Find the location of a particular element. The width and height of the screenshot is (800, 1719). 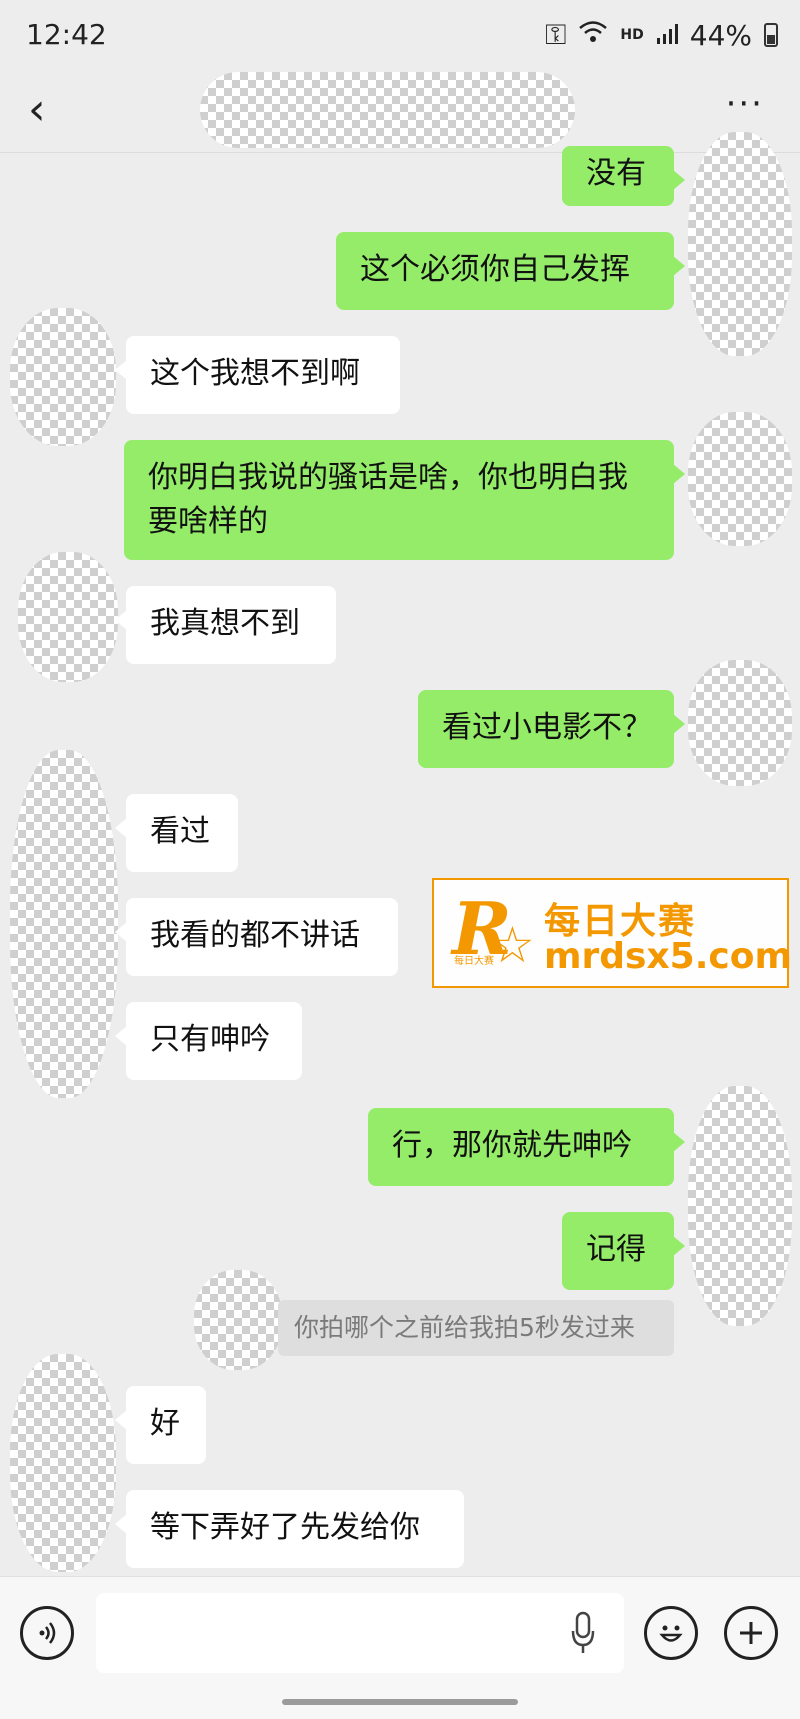

message-bubble-sent: 你明白我说的骚话是啥，你也明白我要啥样的 is located at coordinates (404, 500).